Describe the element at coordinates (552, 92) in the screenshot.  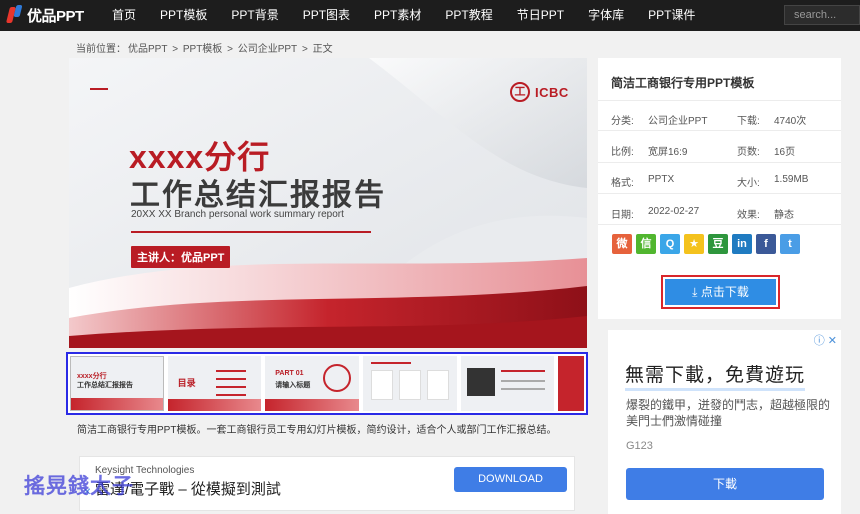
I see `icbc-logo-text: ICBC` at that location.